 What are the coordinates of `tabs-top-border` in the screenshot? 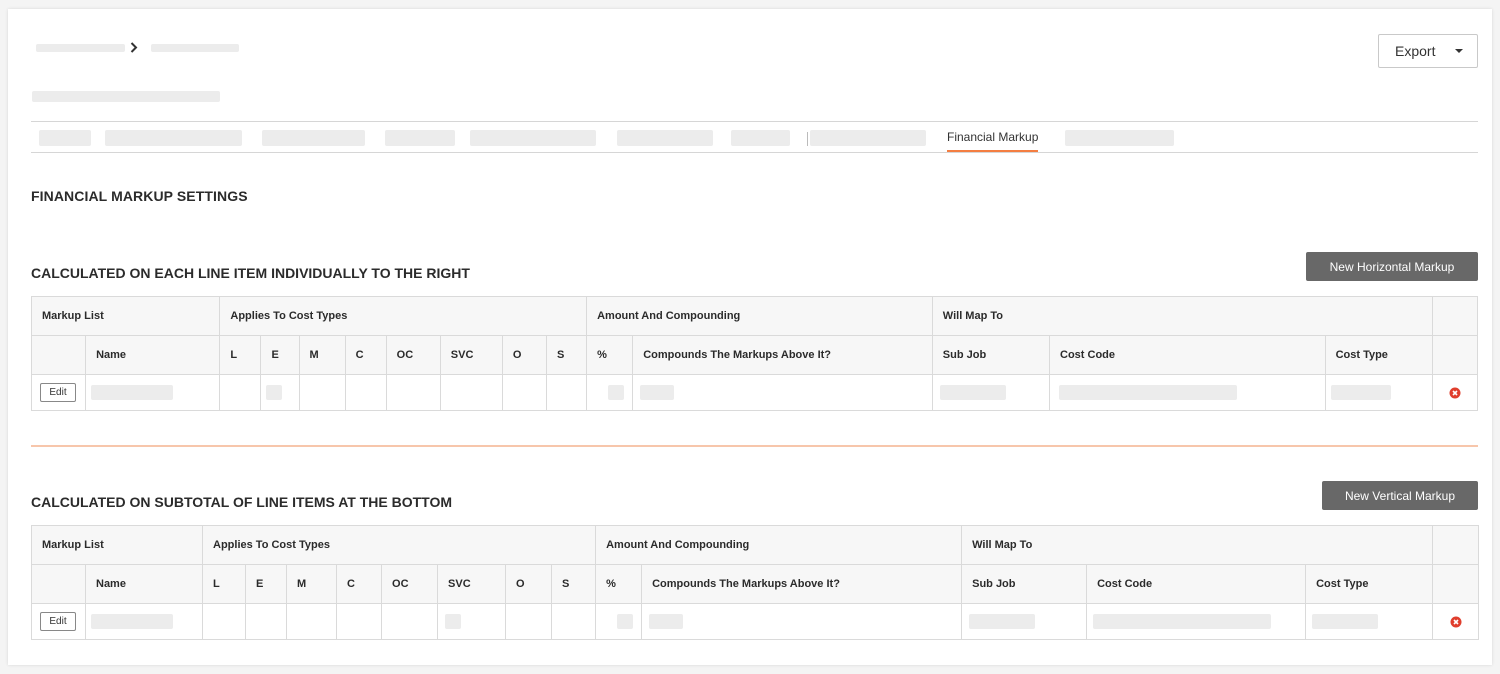 It's located at (754, 121).